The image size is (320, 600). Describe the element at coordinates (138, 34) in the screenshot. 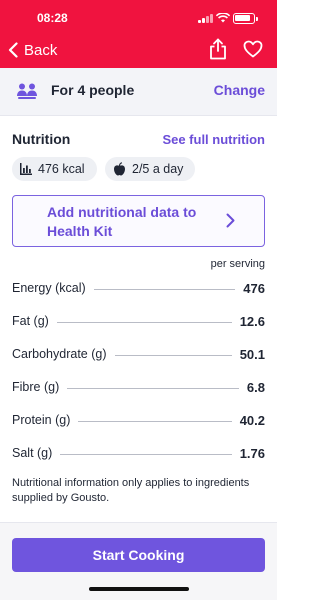

I see `top-bar: 08:28 Back` at that location.